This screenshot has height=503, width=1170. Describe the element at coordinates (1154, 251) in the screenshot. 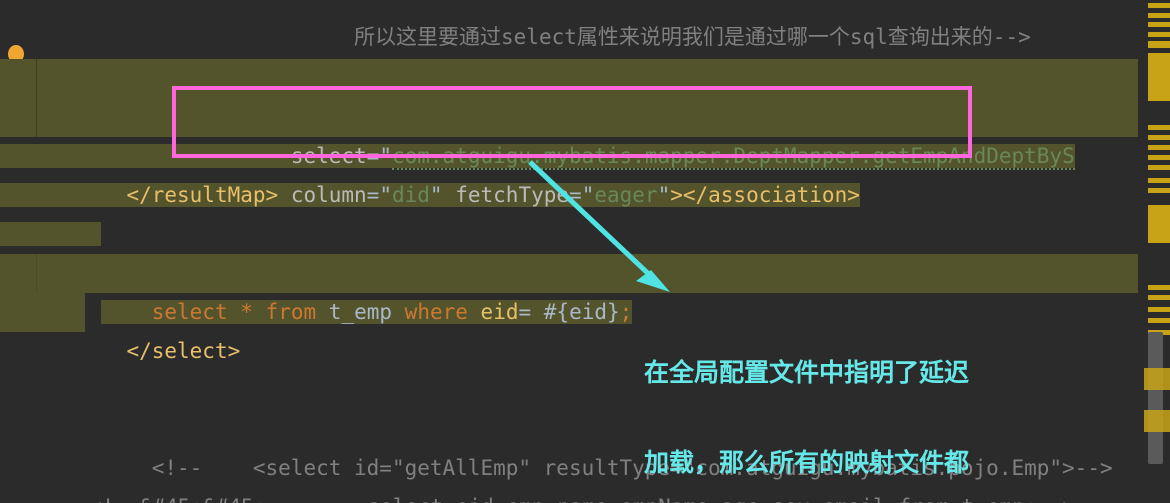

I see `error-stripe-marker-bar` at that location.